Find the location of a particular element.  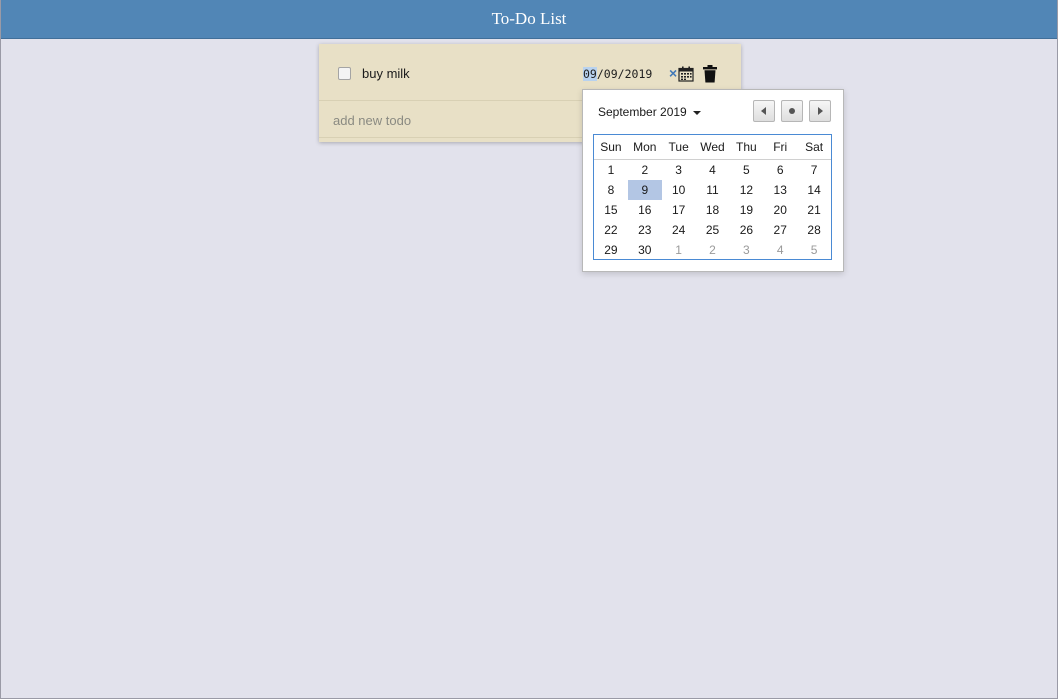

caret-down-icon is located at coordinates (696, 112).